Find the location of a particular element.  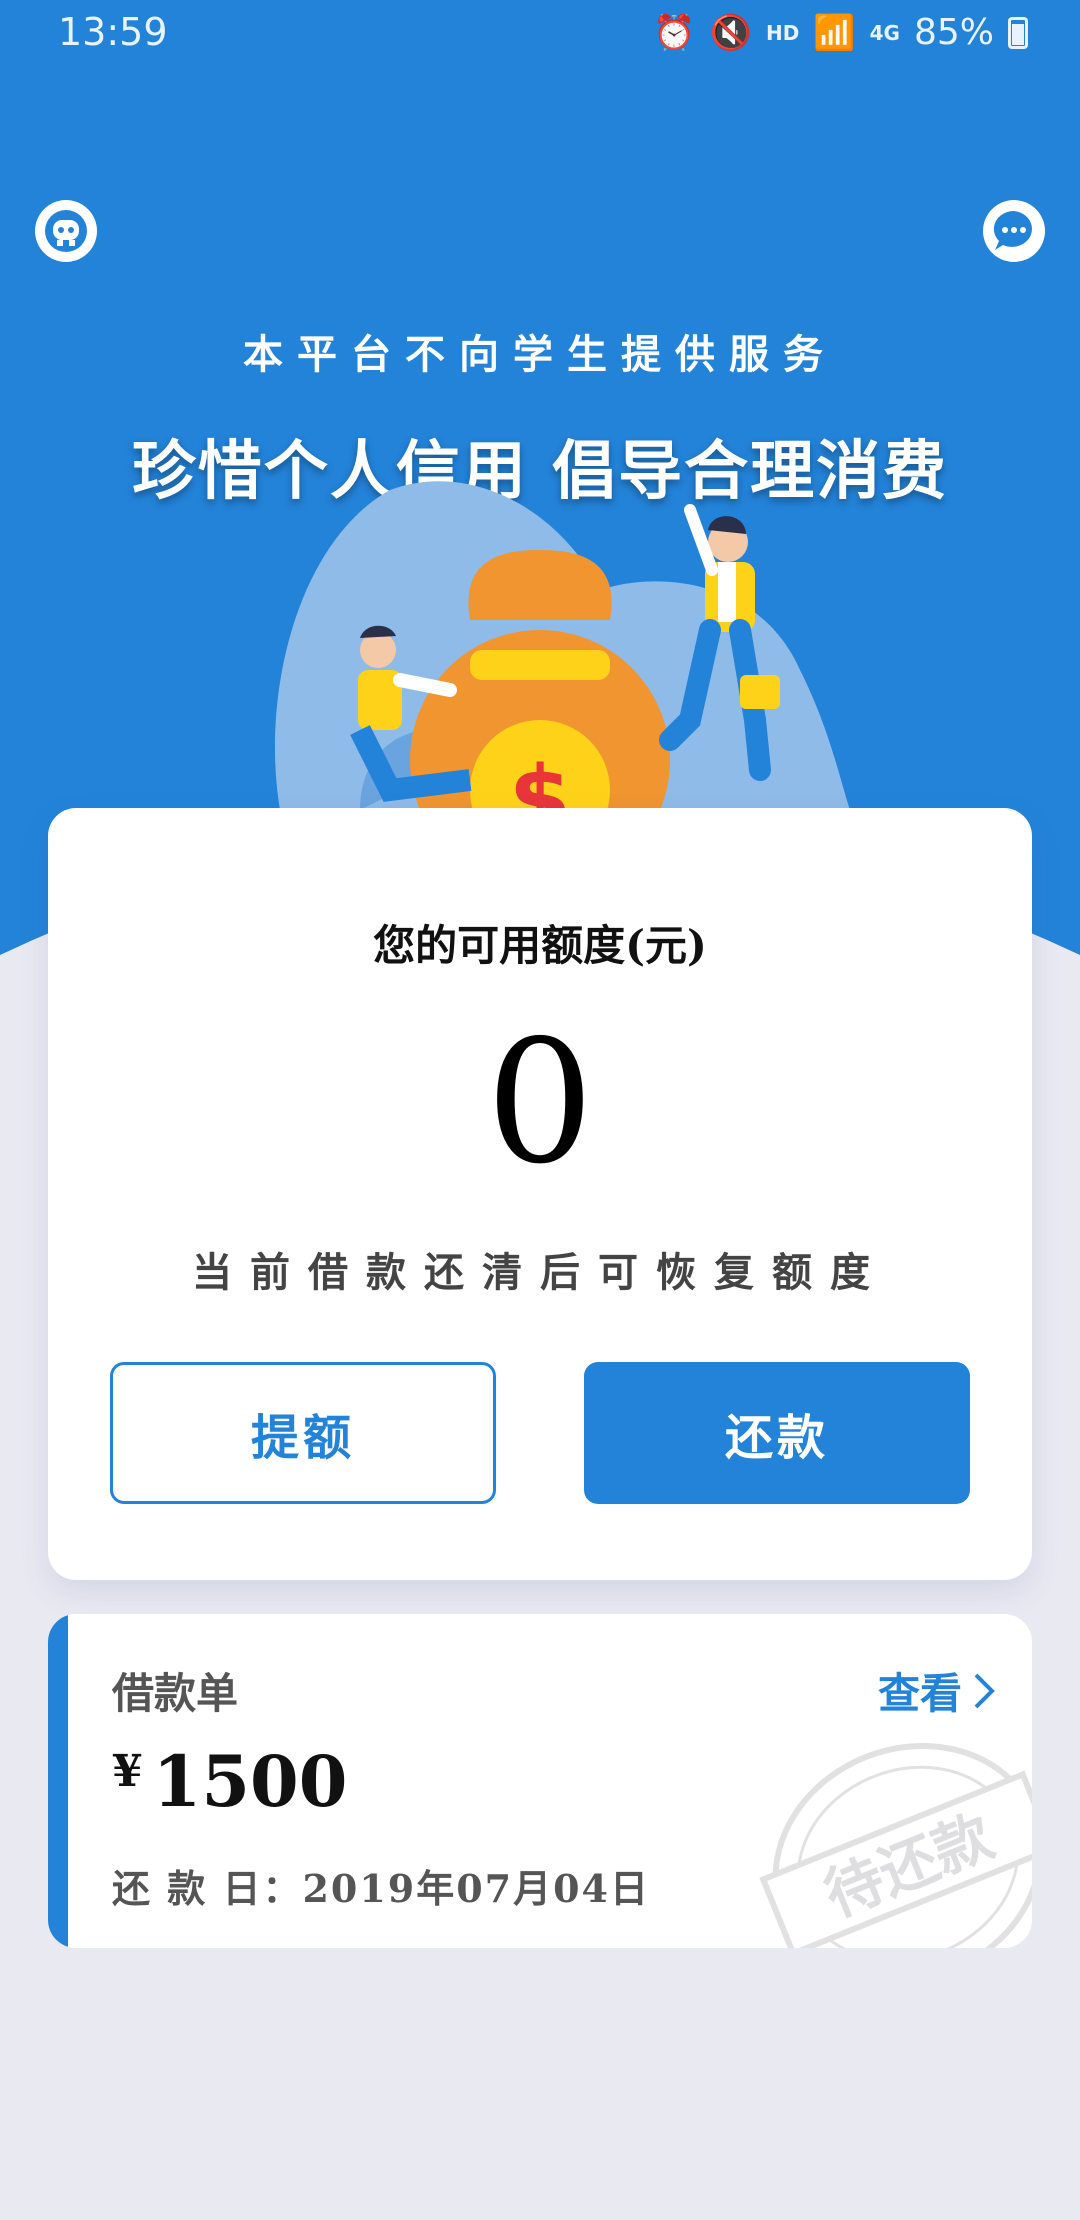

chat-icon is located at coordinates (1014, 231).